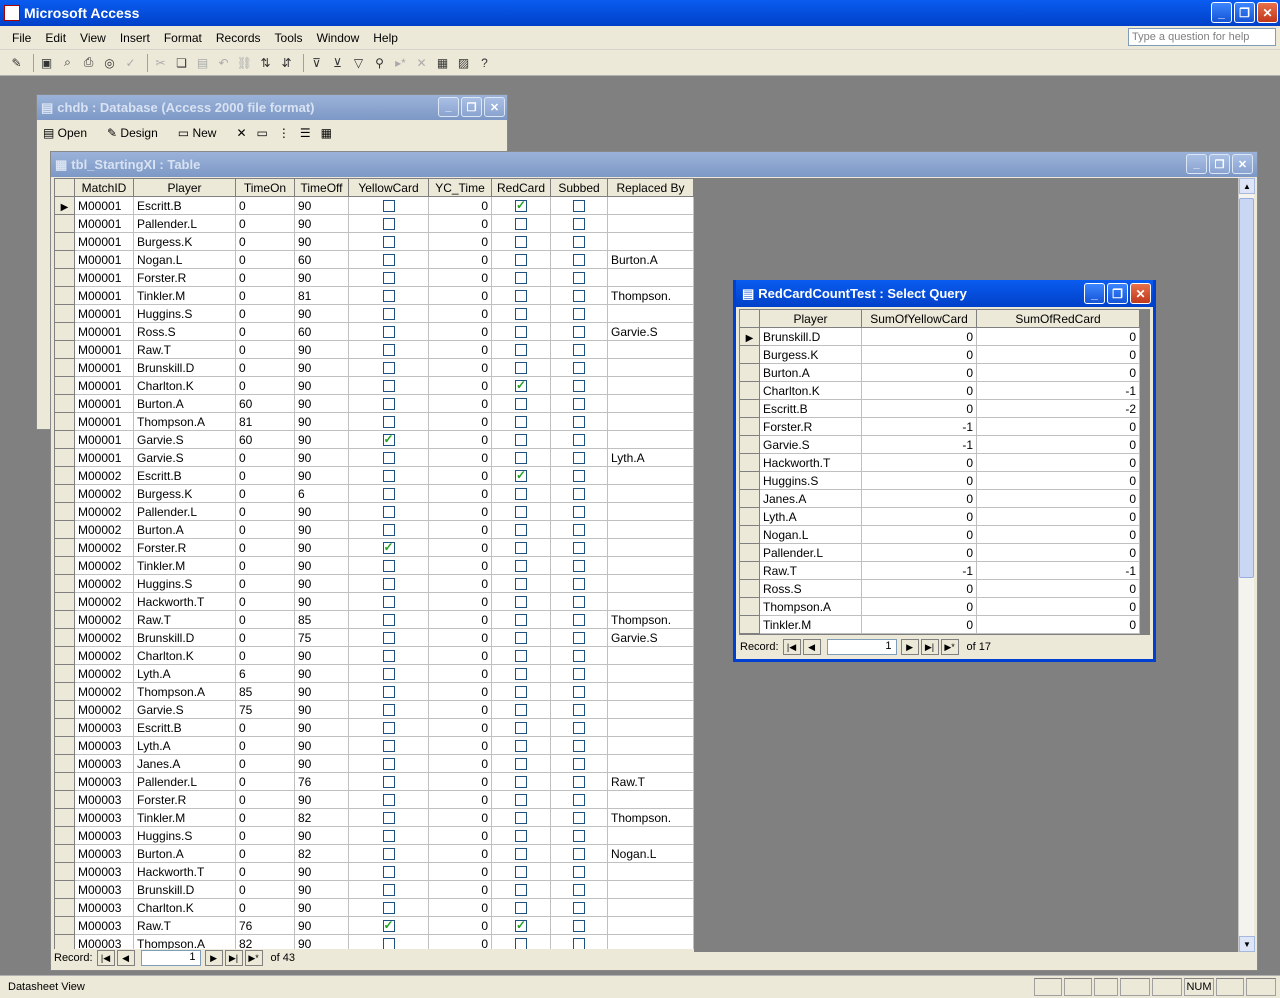  What do you see at coordinates (400, 62) in the screenshot?
I see `new-record-icon: ▸*` at bounding box center [400, 62].